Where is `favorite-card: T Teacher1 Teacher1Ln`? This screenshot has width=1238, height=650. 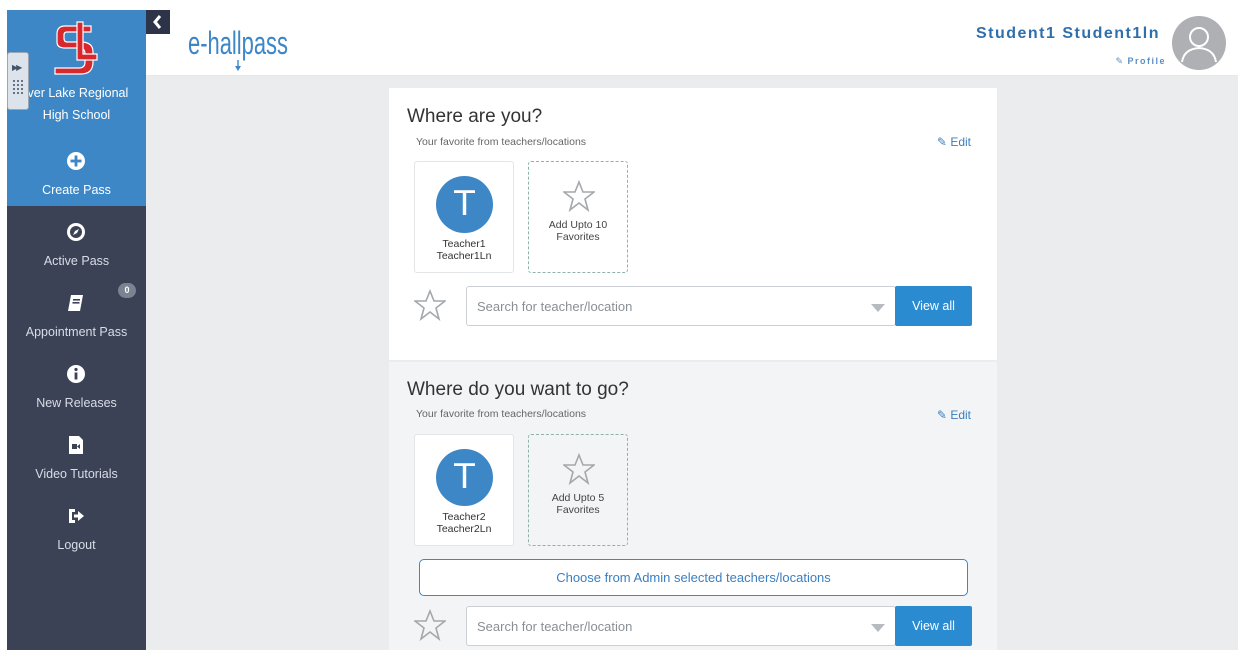 favorite-card: T Teacher1 Teacher1Ln is located at coordinates (464, 217).